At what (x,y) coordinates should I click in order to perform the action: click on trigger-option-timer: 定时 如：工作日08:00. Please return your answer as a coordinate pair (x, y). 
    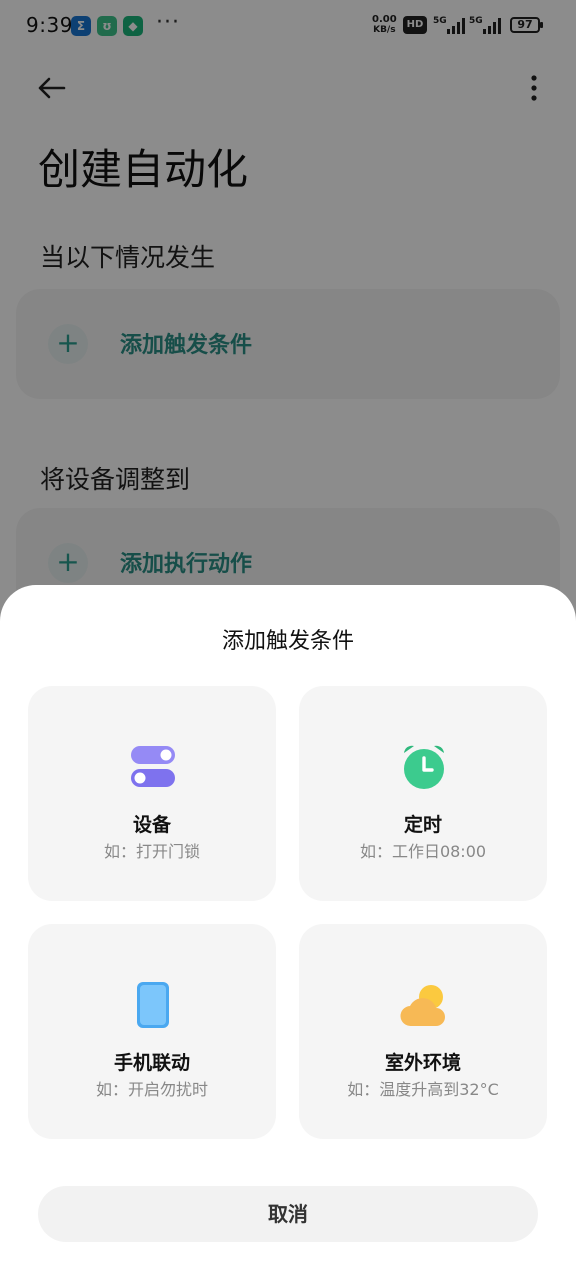
    Looking at the image, I should click on (423, 793).